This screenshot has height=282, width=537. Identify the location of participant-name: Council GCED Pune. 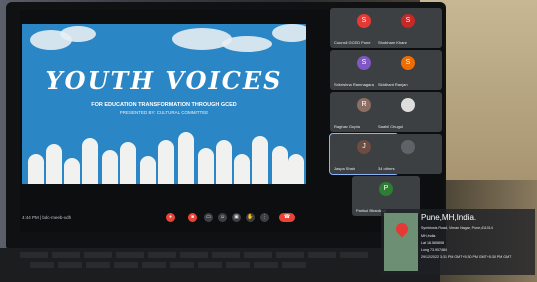
(352, 42).